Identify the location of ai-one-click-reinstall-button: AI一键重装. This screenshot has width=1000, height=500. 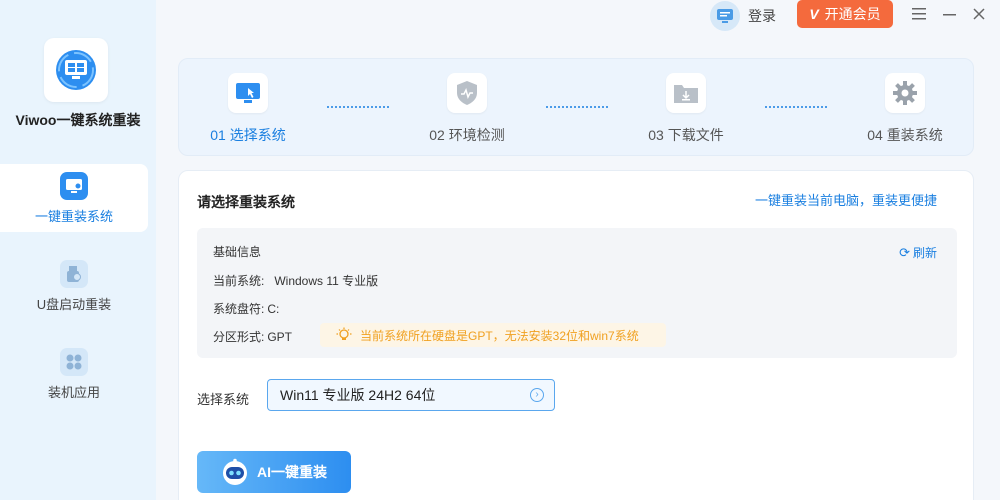
(274, 472).